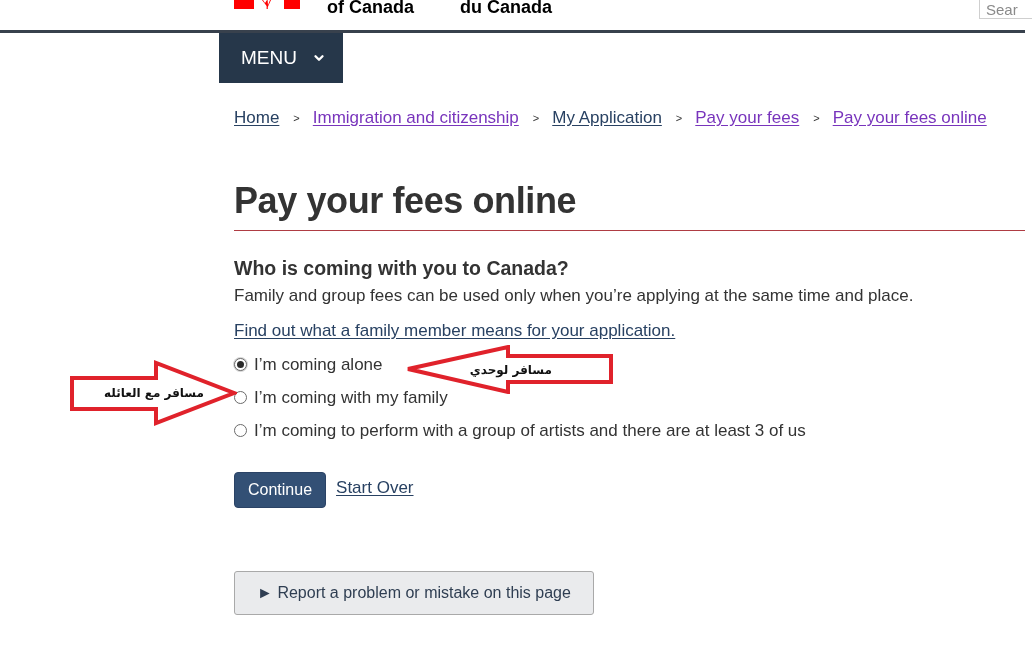 Image resolution: width=1032 pixels, height=662 pixels. Describe the element at coordinates (402, 268) in the screenshot. I see `question-heading: Who is coming with you to Canada?` at that location.